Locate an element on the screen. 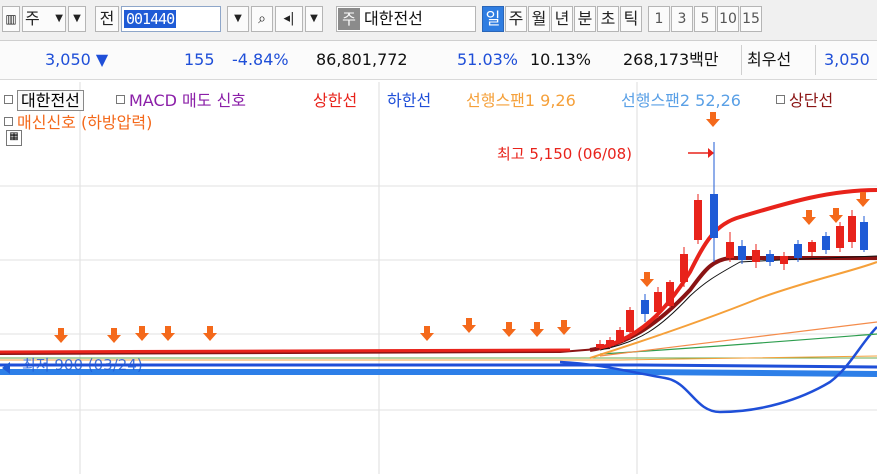 Image resolution: width=877 pixels, height=474 pixels. period-tab: 분 is located at coordinates (585, 19).